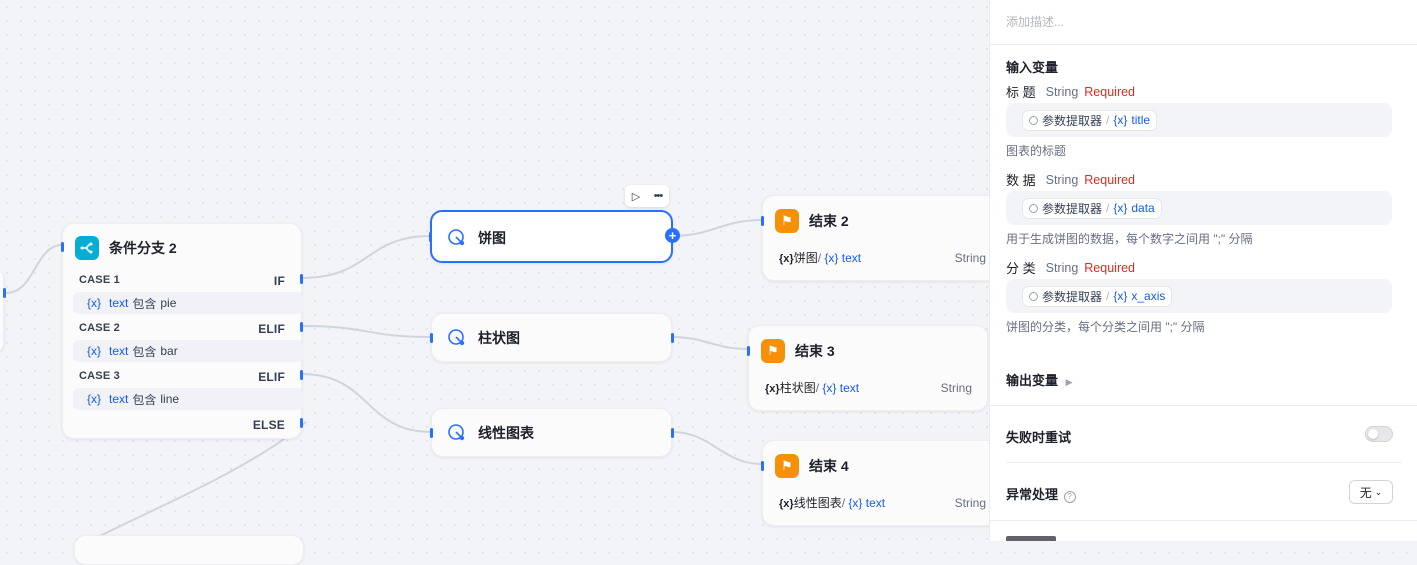 The width and height of the screenshot is (1417, 565). I want to click on outputs-toggle: 输出变量 ▶, so click(1039, 379).